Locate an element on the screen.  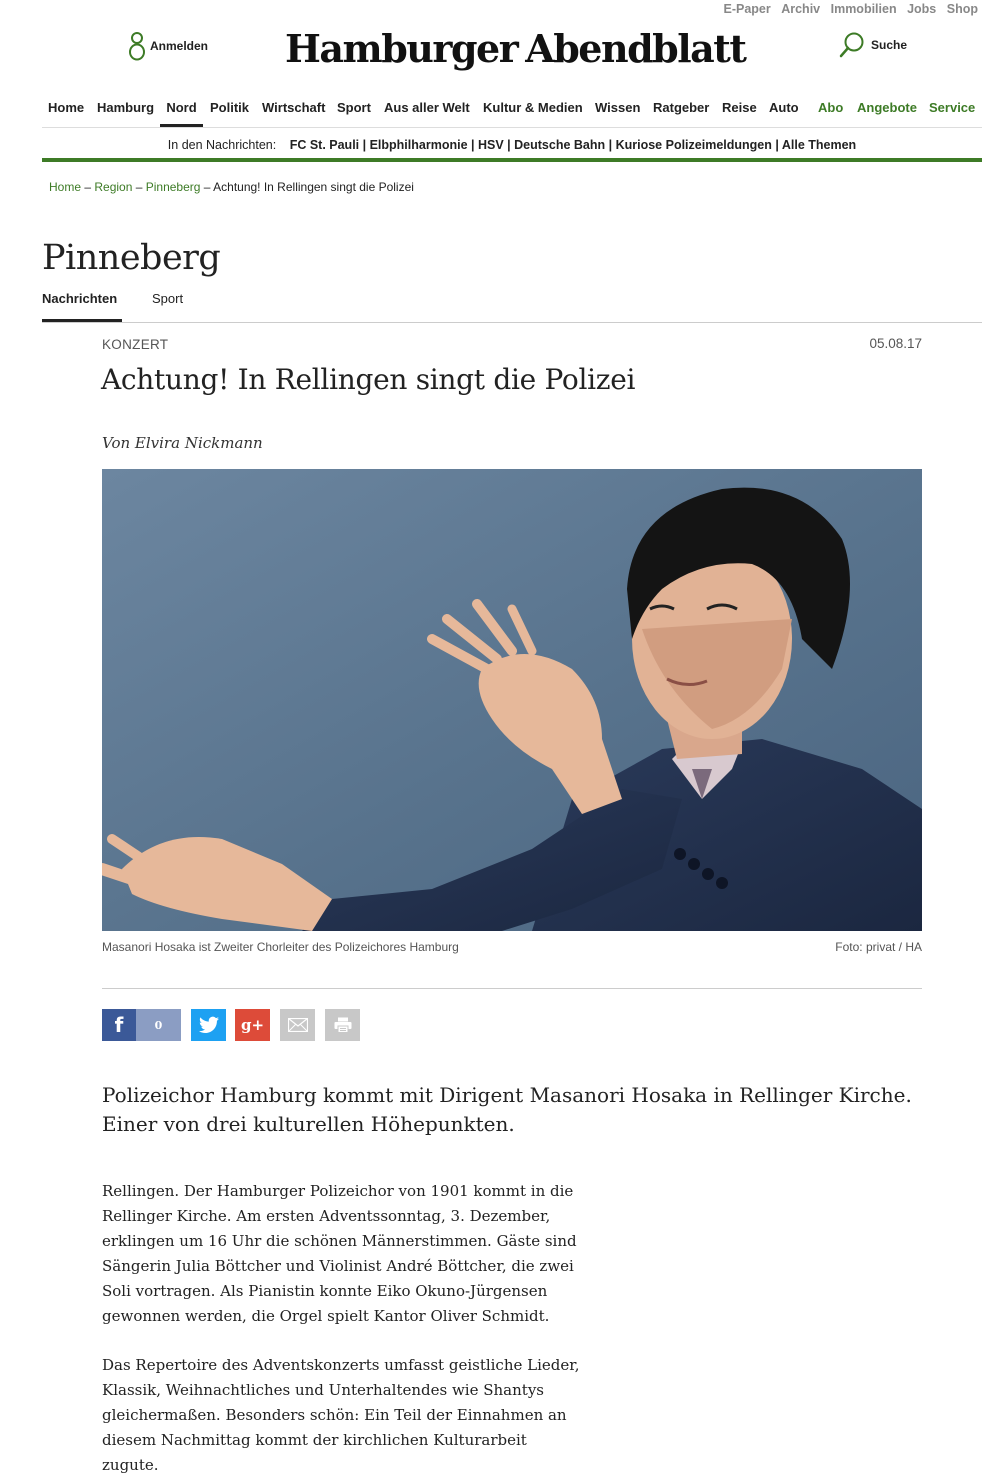
search-label: Suche is located at coordinates (889, 45).